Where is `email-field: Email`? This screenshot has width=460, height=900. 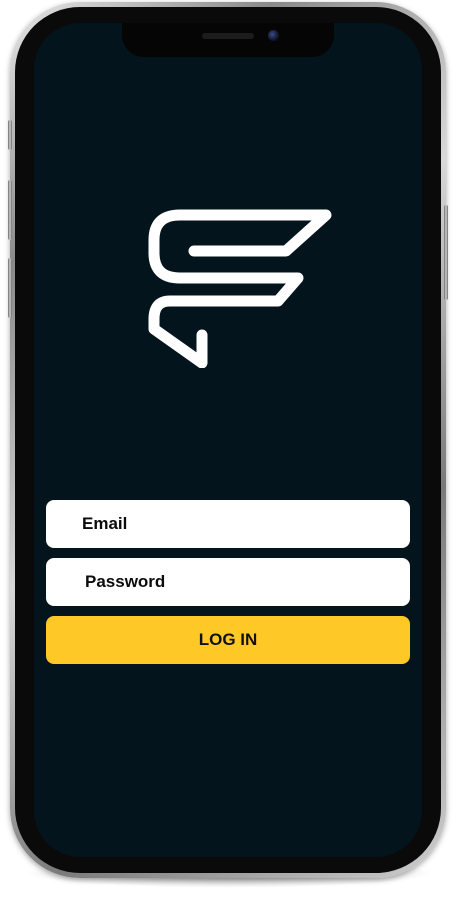
email-field: Email is located at coordinates (228, 524).